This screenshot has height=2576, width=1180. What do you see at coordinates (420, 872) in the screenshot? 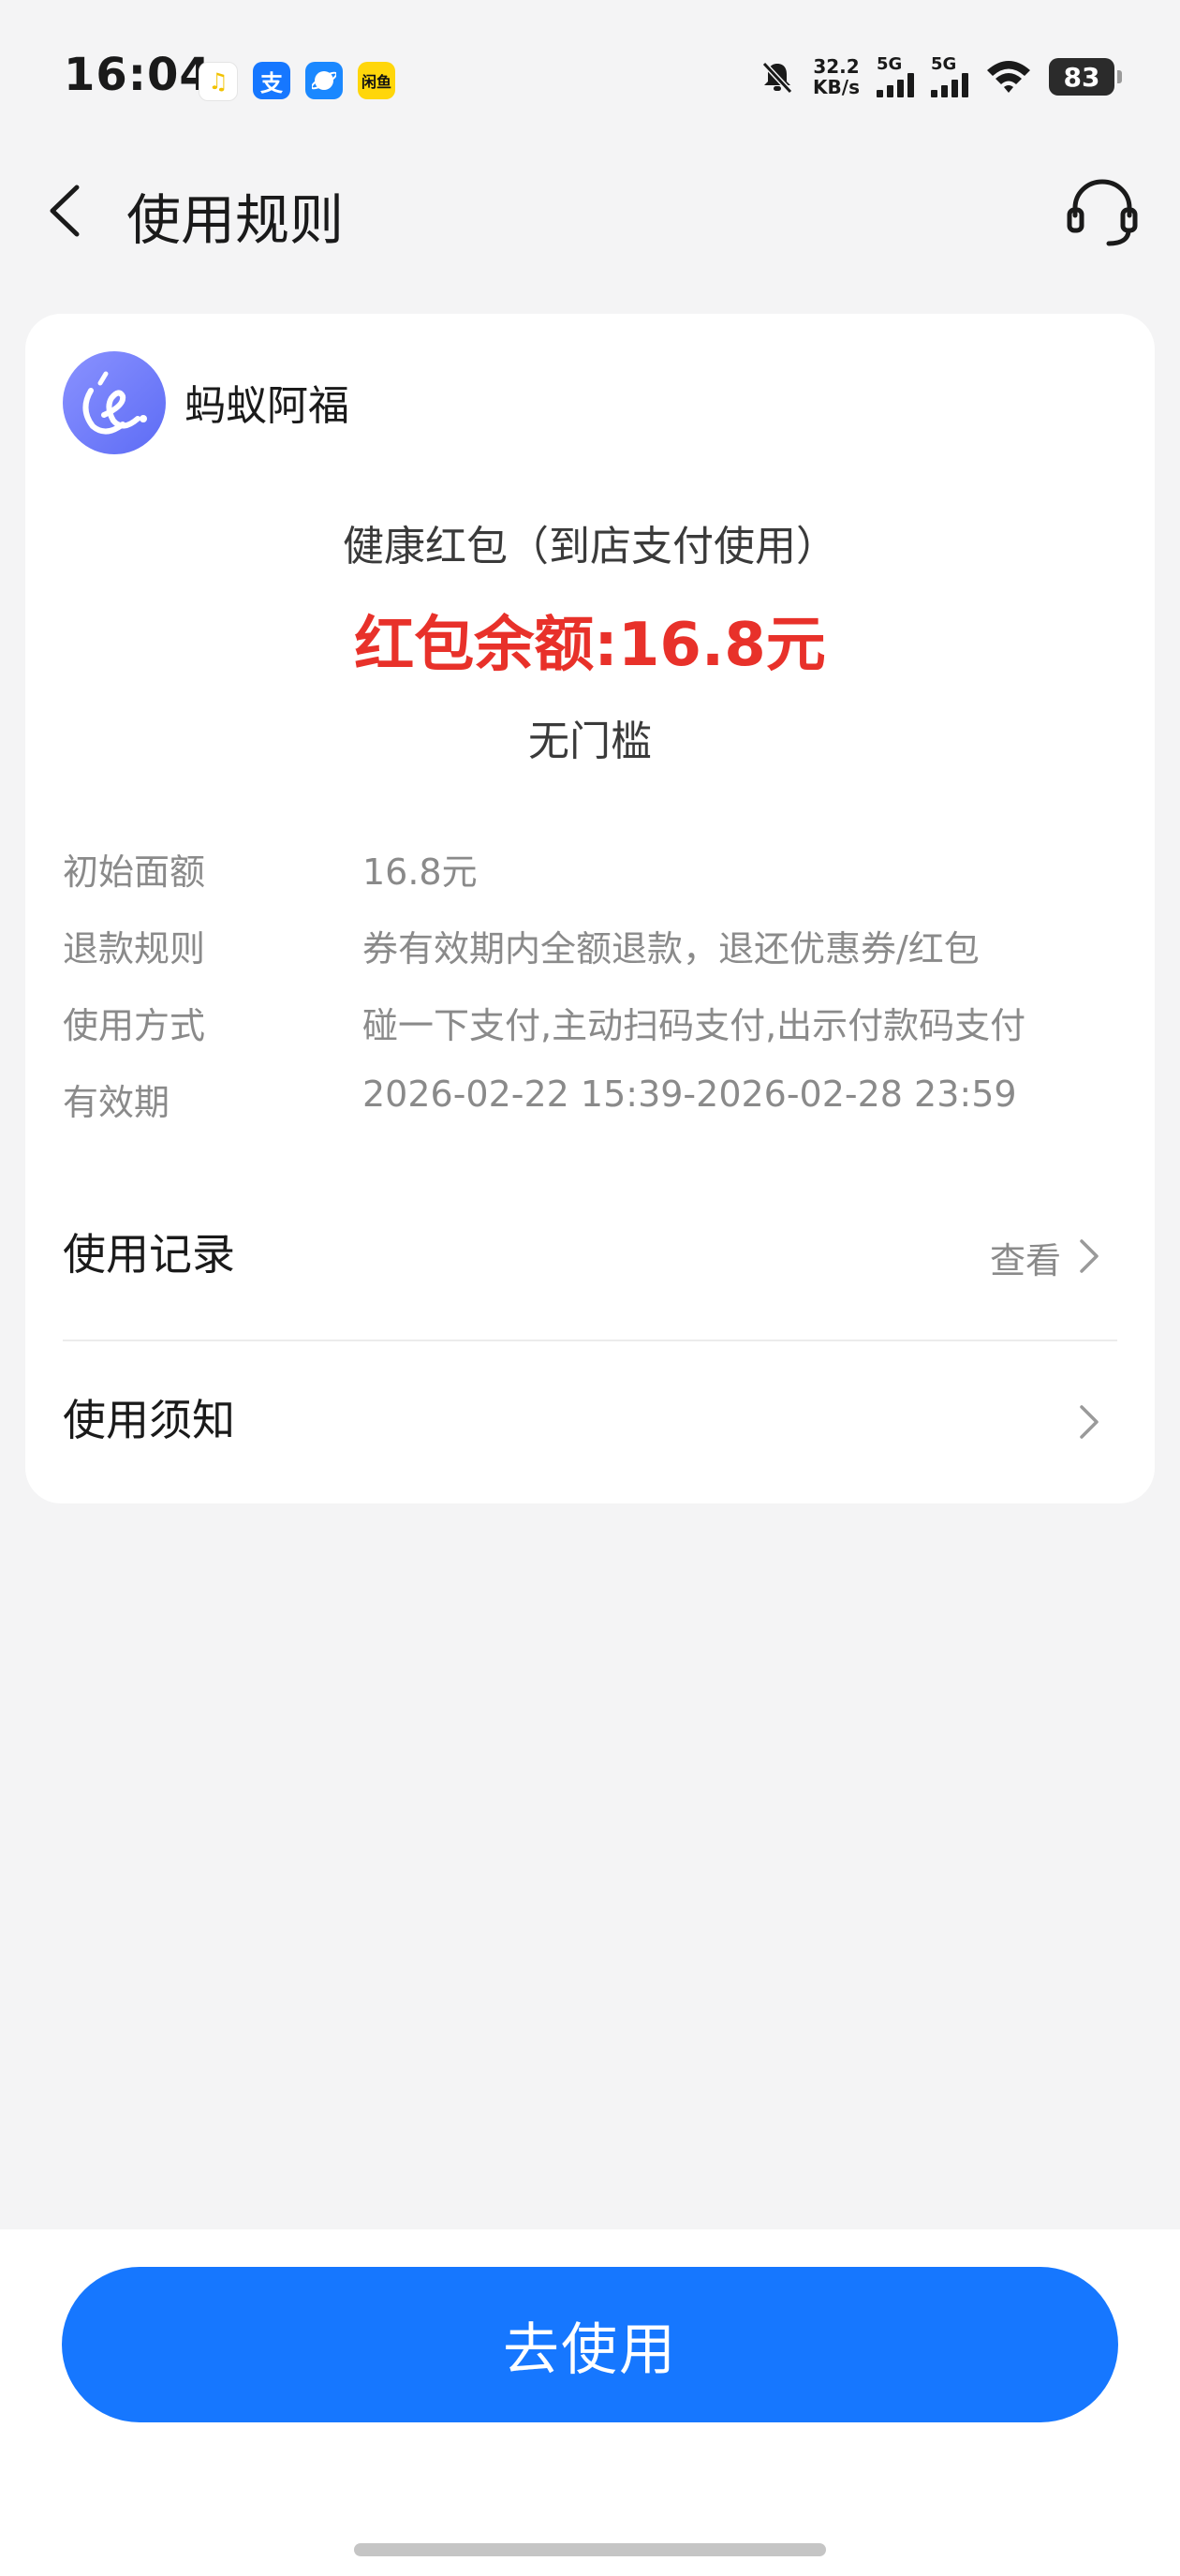
I see `info-value: 16.8元` at bounding box center [420, 872].